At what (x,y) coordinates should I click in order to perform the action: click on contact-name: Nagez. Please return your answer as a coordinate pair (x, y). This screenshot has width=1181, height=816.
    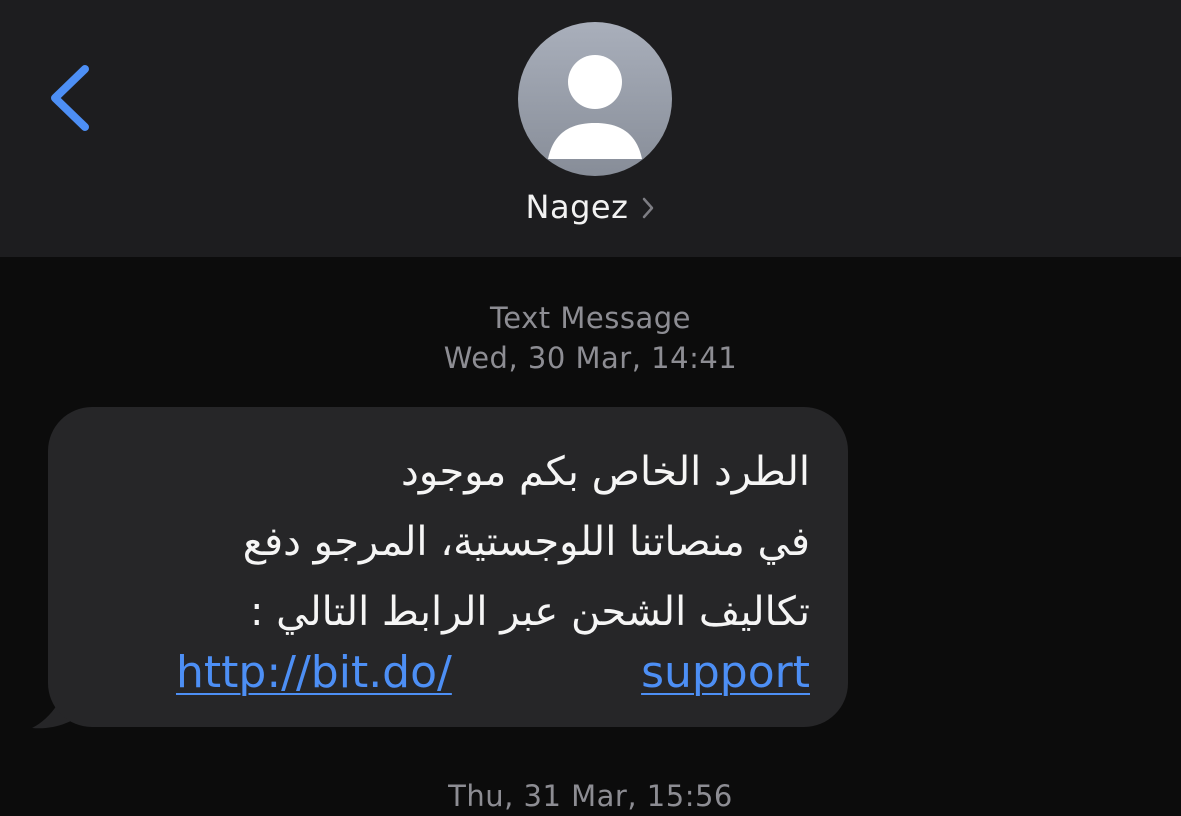
    Looking at the image, I should click on (577, 207).